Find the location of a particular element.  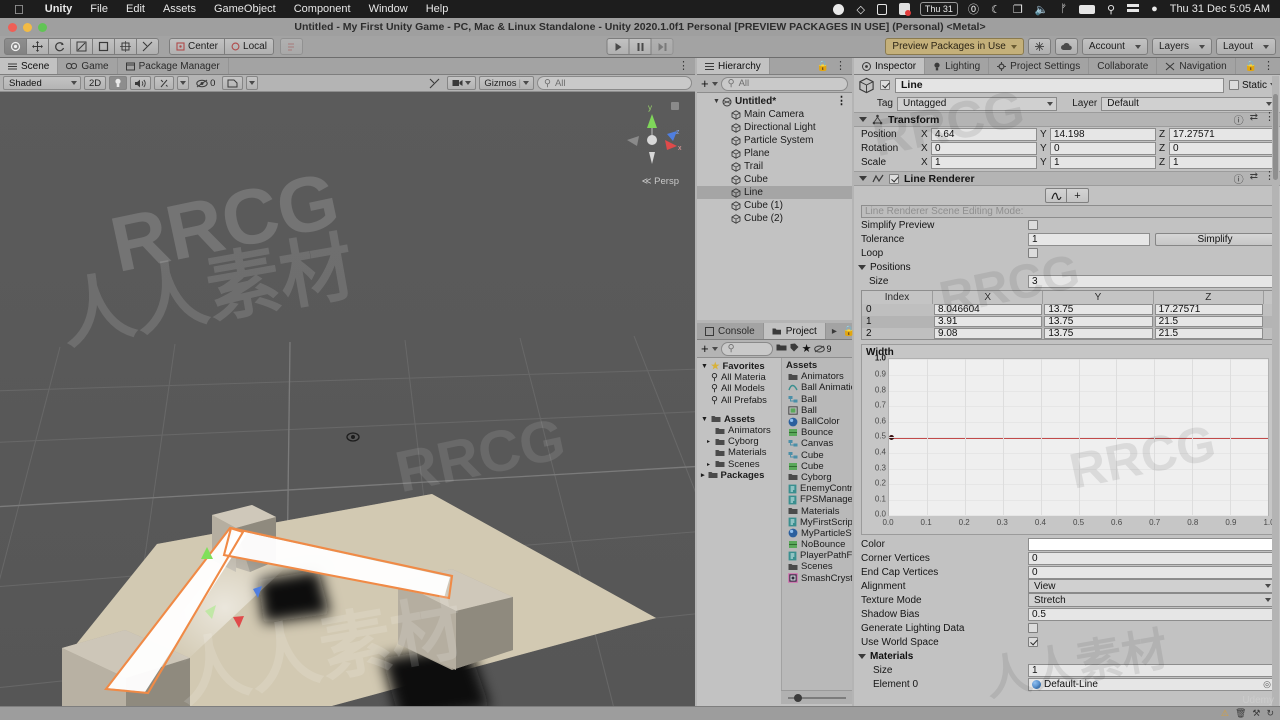

audio-toggle is located at coordinates (141, 83).